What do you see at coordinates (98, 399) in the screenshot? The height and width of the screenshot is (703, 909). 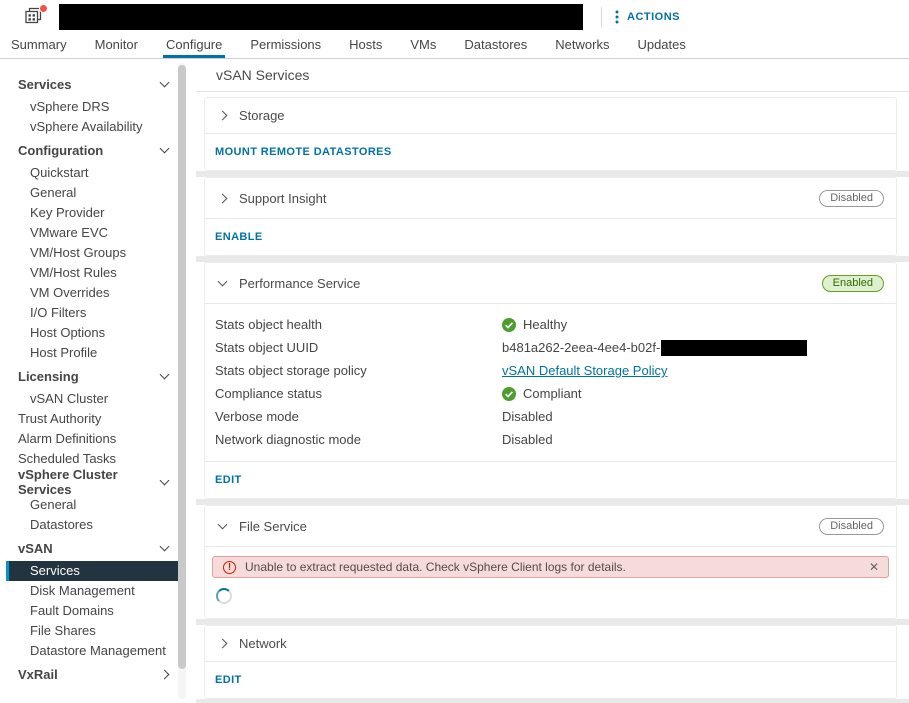 I see `nav-item-vsan-cluster: vSAN Cluster` at bounding box center [98, 399].